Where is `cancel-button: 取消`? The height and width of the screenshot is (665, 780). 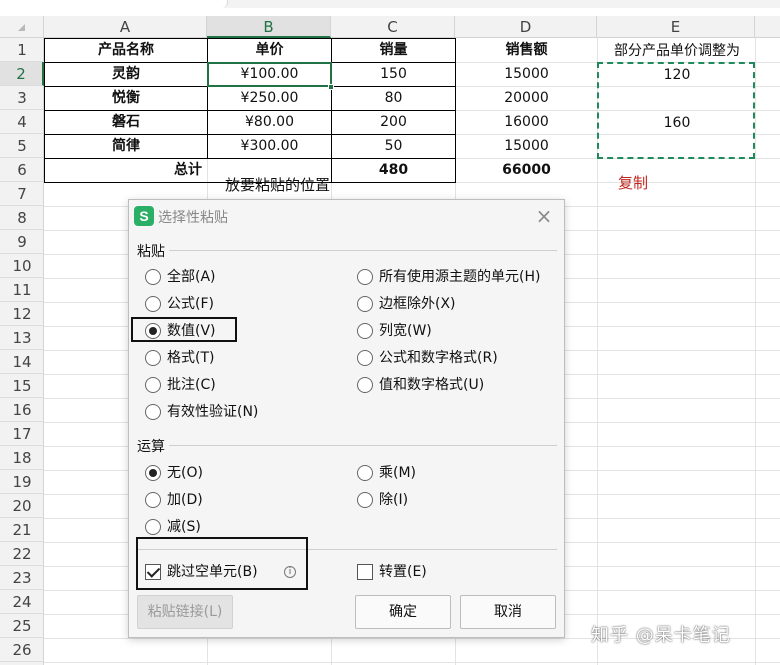 cancel-button: 取消 is located at coordinates (508, 612).